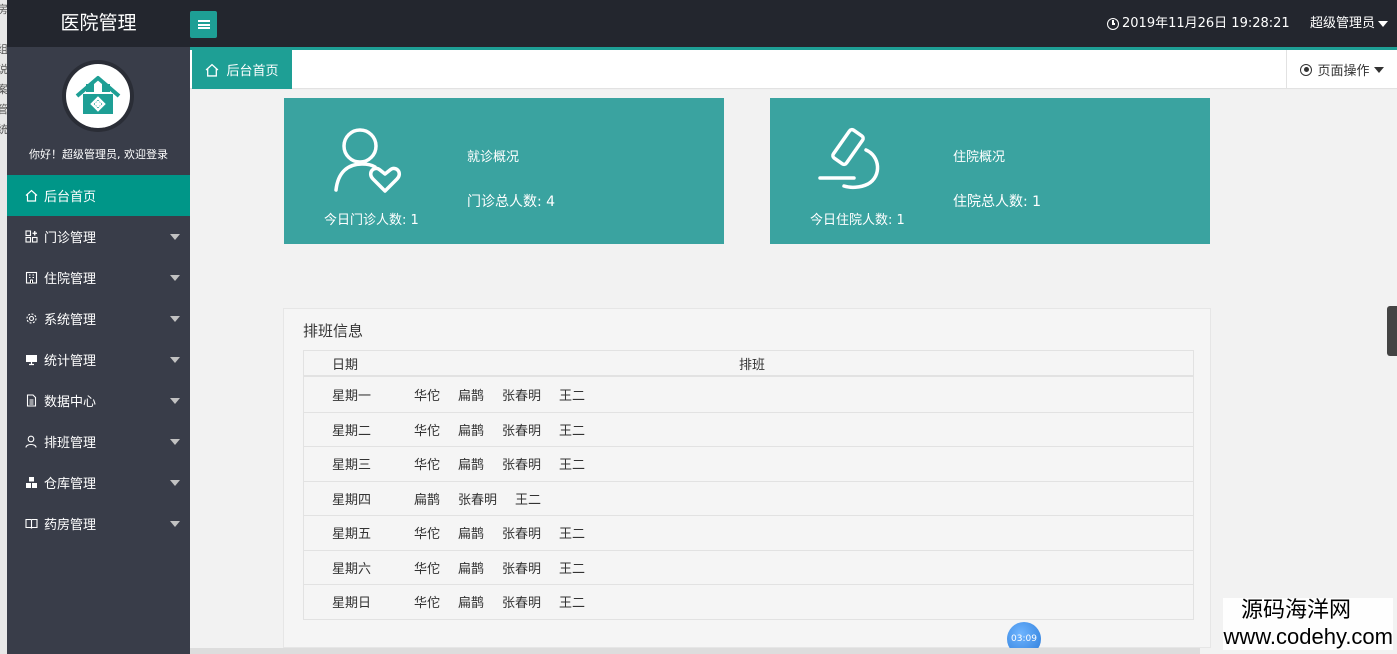 The width and height of the screenshot is (1397, 654). What do you see at coordinates (368, 160) in the screenshot?
I see `patient-heart-icon` at bounding box center [368, 160].